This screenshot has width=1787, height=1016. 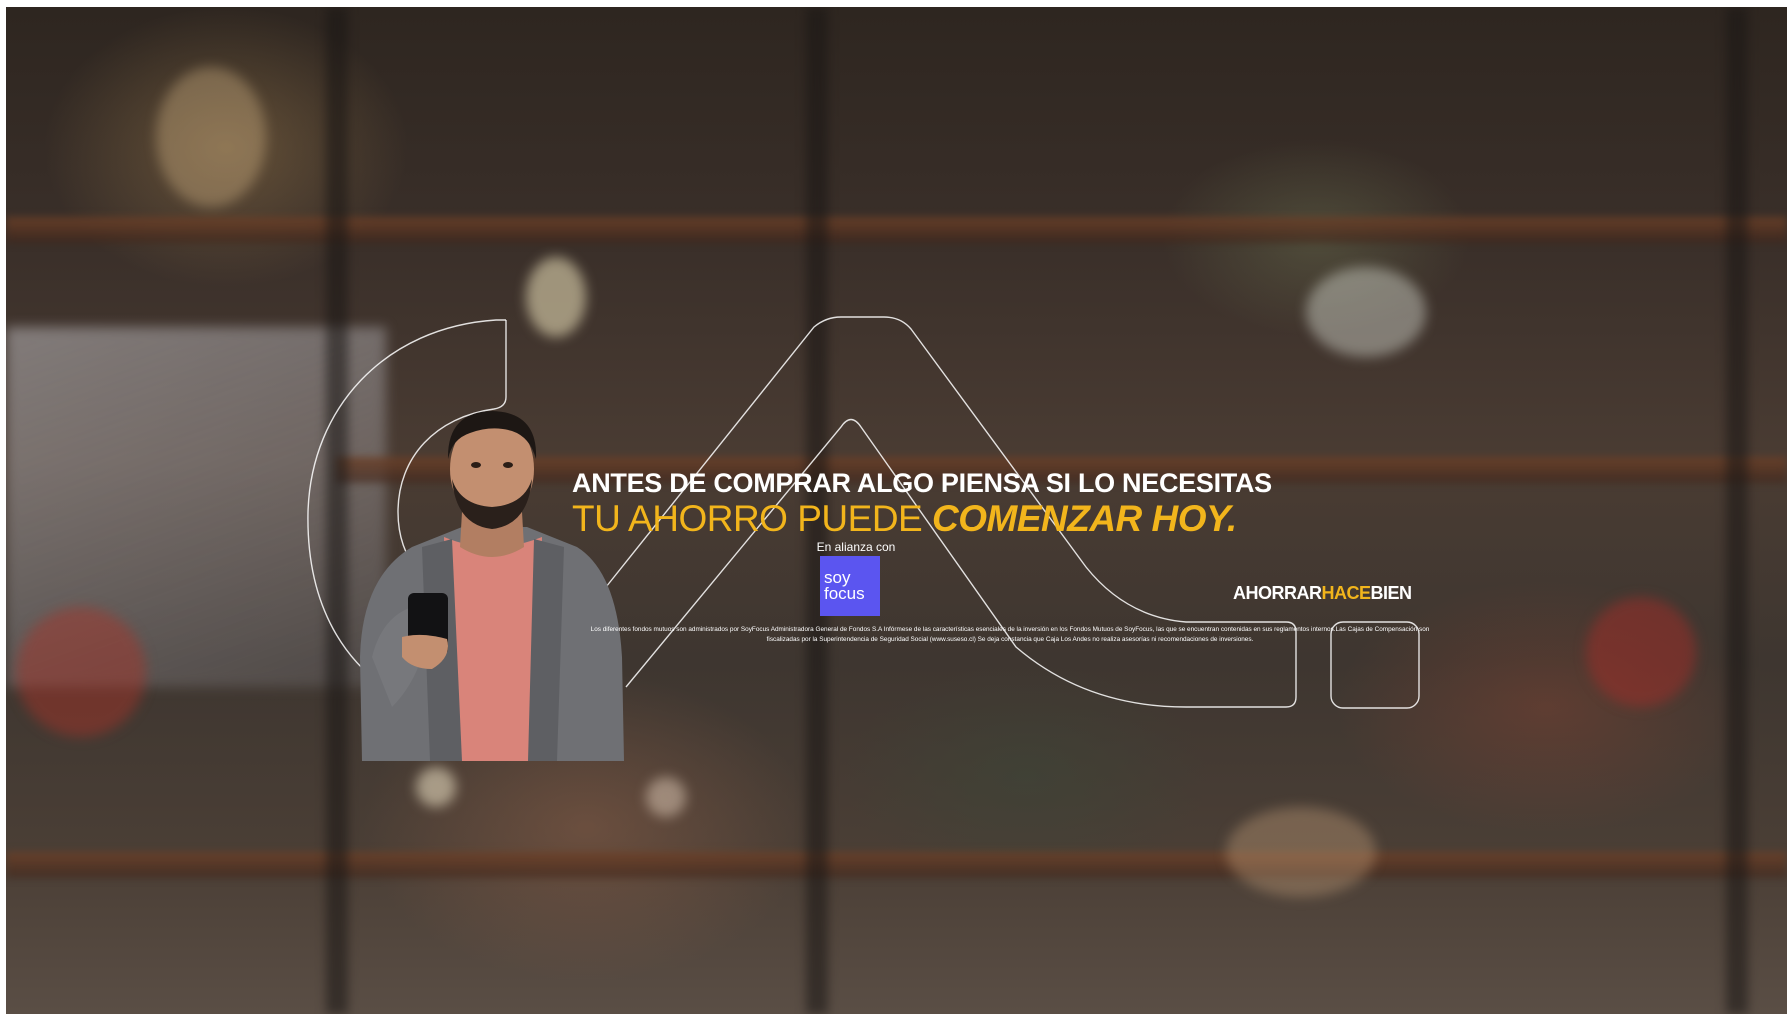 What do you see at coordinates (1277, 593) in the screenshot?
I see `tagline-part1: AHORRAR` at bounding box center [1277, 593].